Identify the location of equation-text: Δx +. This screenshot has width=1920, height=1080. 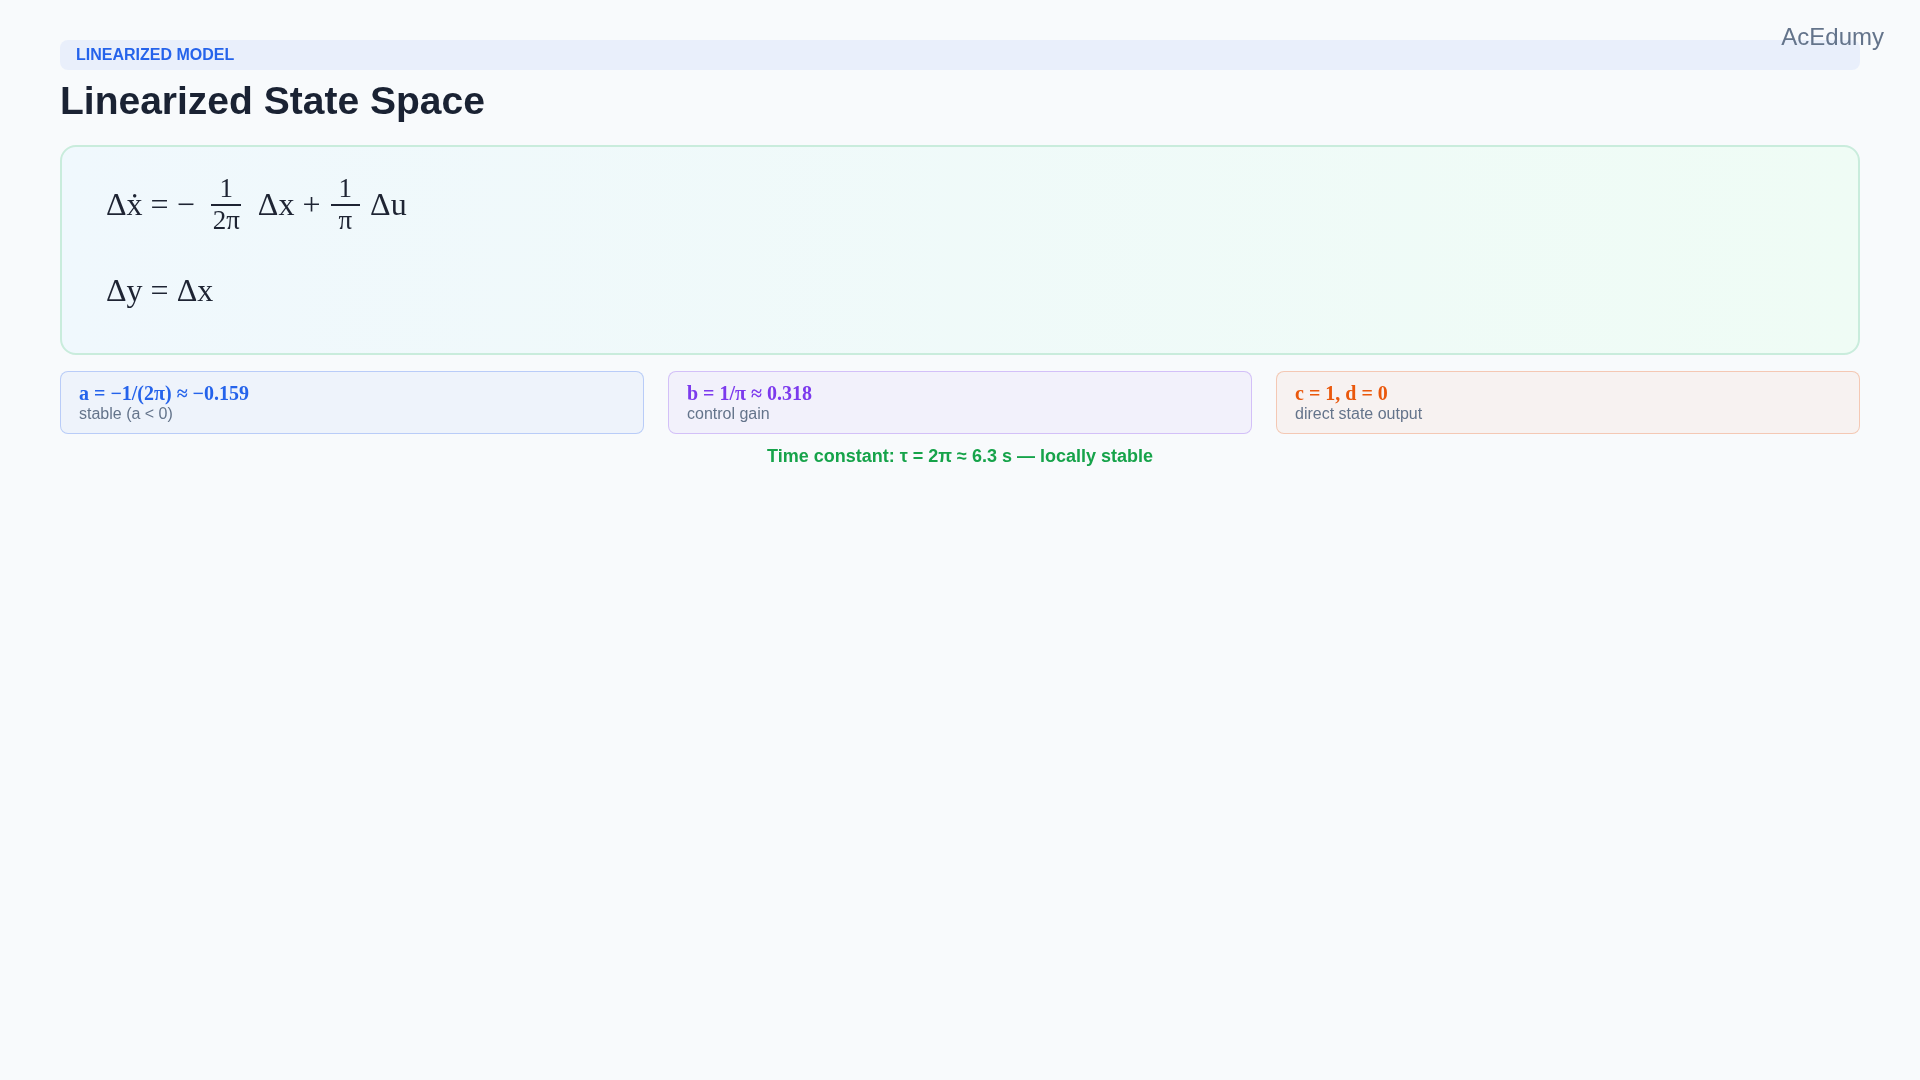
(289, 205).